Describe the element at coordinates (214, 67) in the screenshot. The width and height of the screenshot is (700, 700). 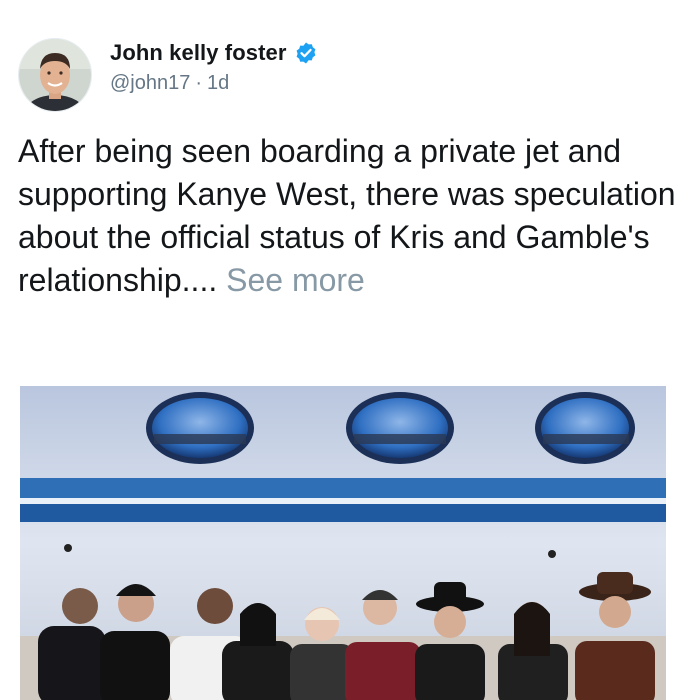
I see `author-info: John kelly foster @john17 · 1d` at that location.